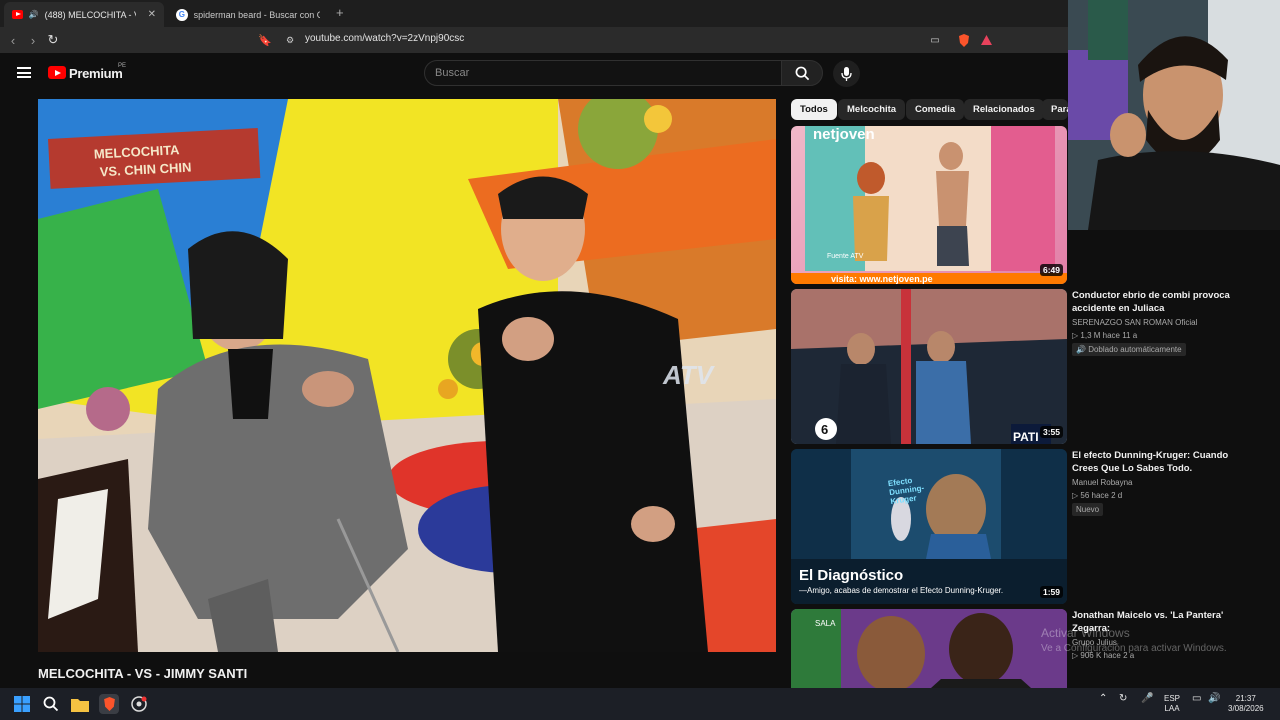 Image resolution: width=1280 pixels, height=720 pixels. What do you see at coordinates (122, 66) in the screenshot?
I see `region-code: PE` at bounding box center [122, 66].